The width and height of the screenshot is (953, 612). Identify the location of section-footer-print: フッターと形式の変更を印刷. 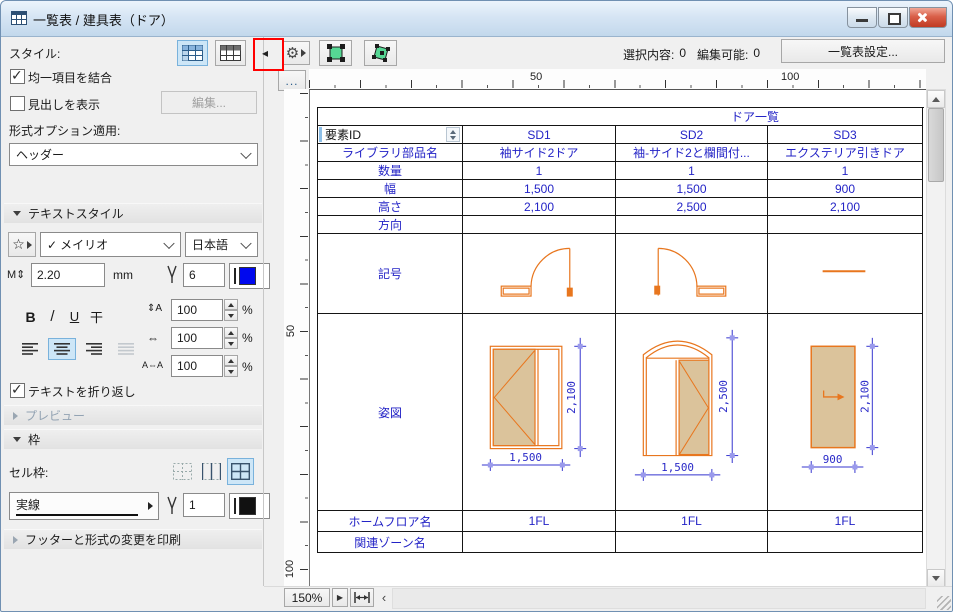
(133, 539).